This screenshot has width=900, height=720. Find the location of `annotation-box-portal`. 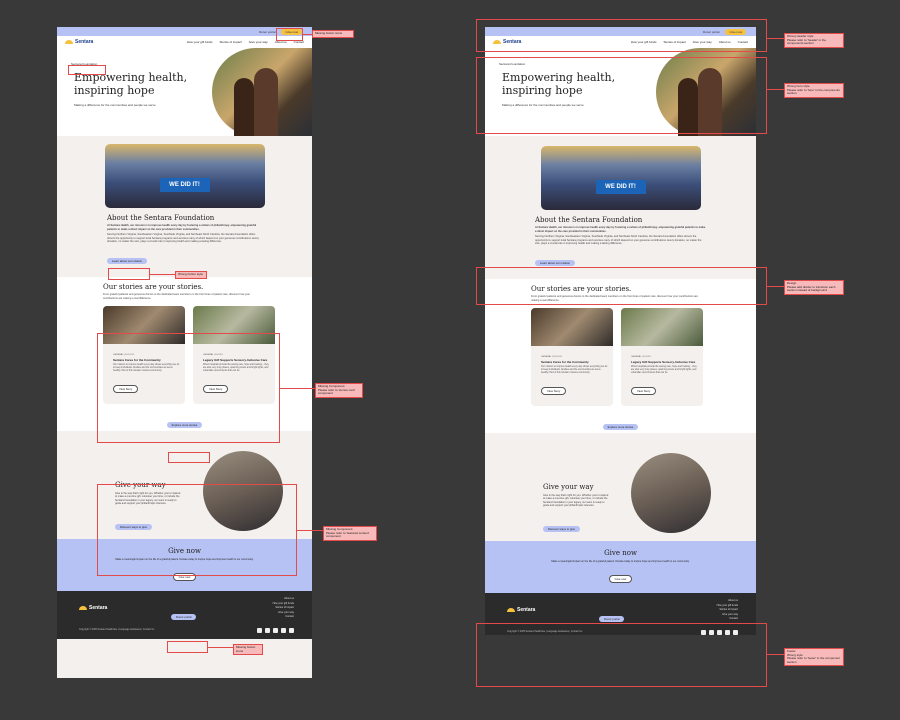

annotation-box-portal is located at coordinates (187, 647).